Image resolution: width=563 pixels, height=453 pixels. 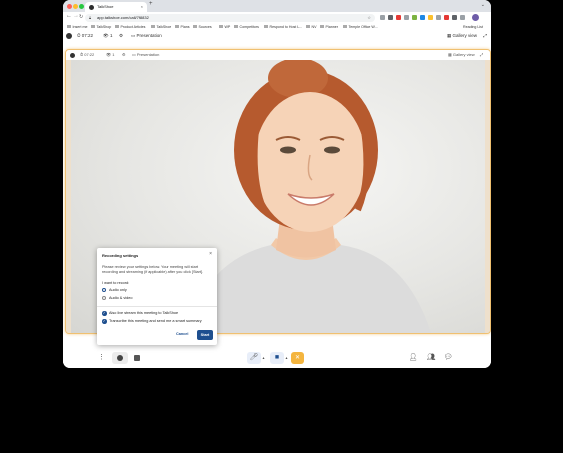 I want to click on tab-close-icon: ×, so click(x=142, y=7).